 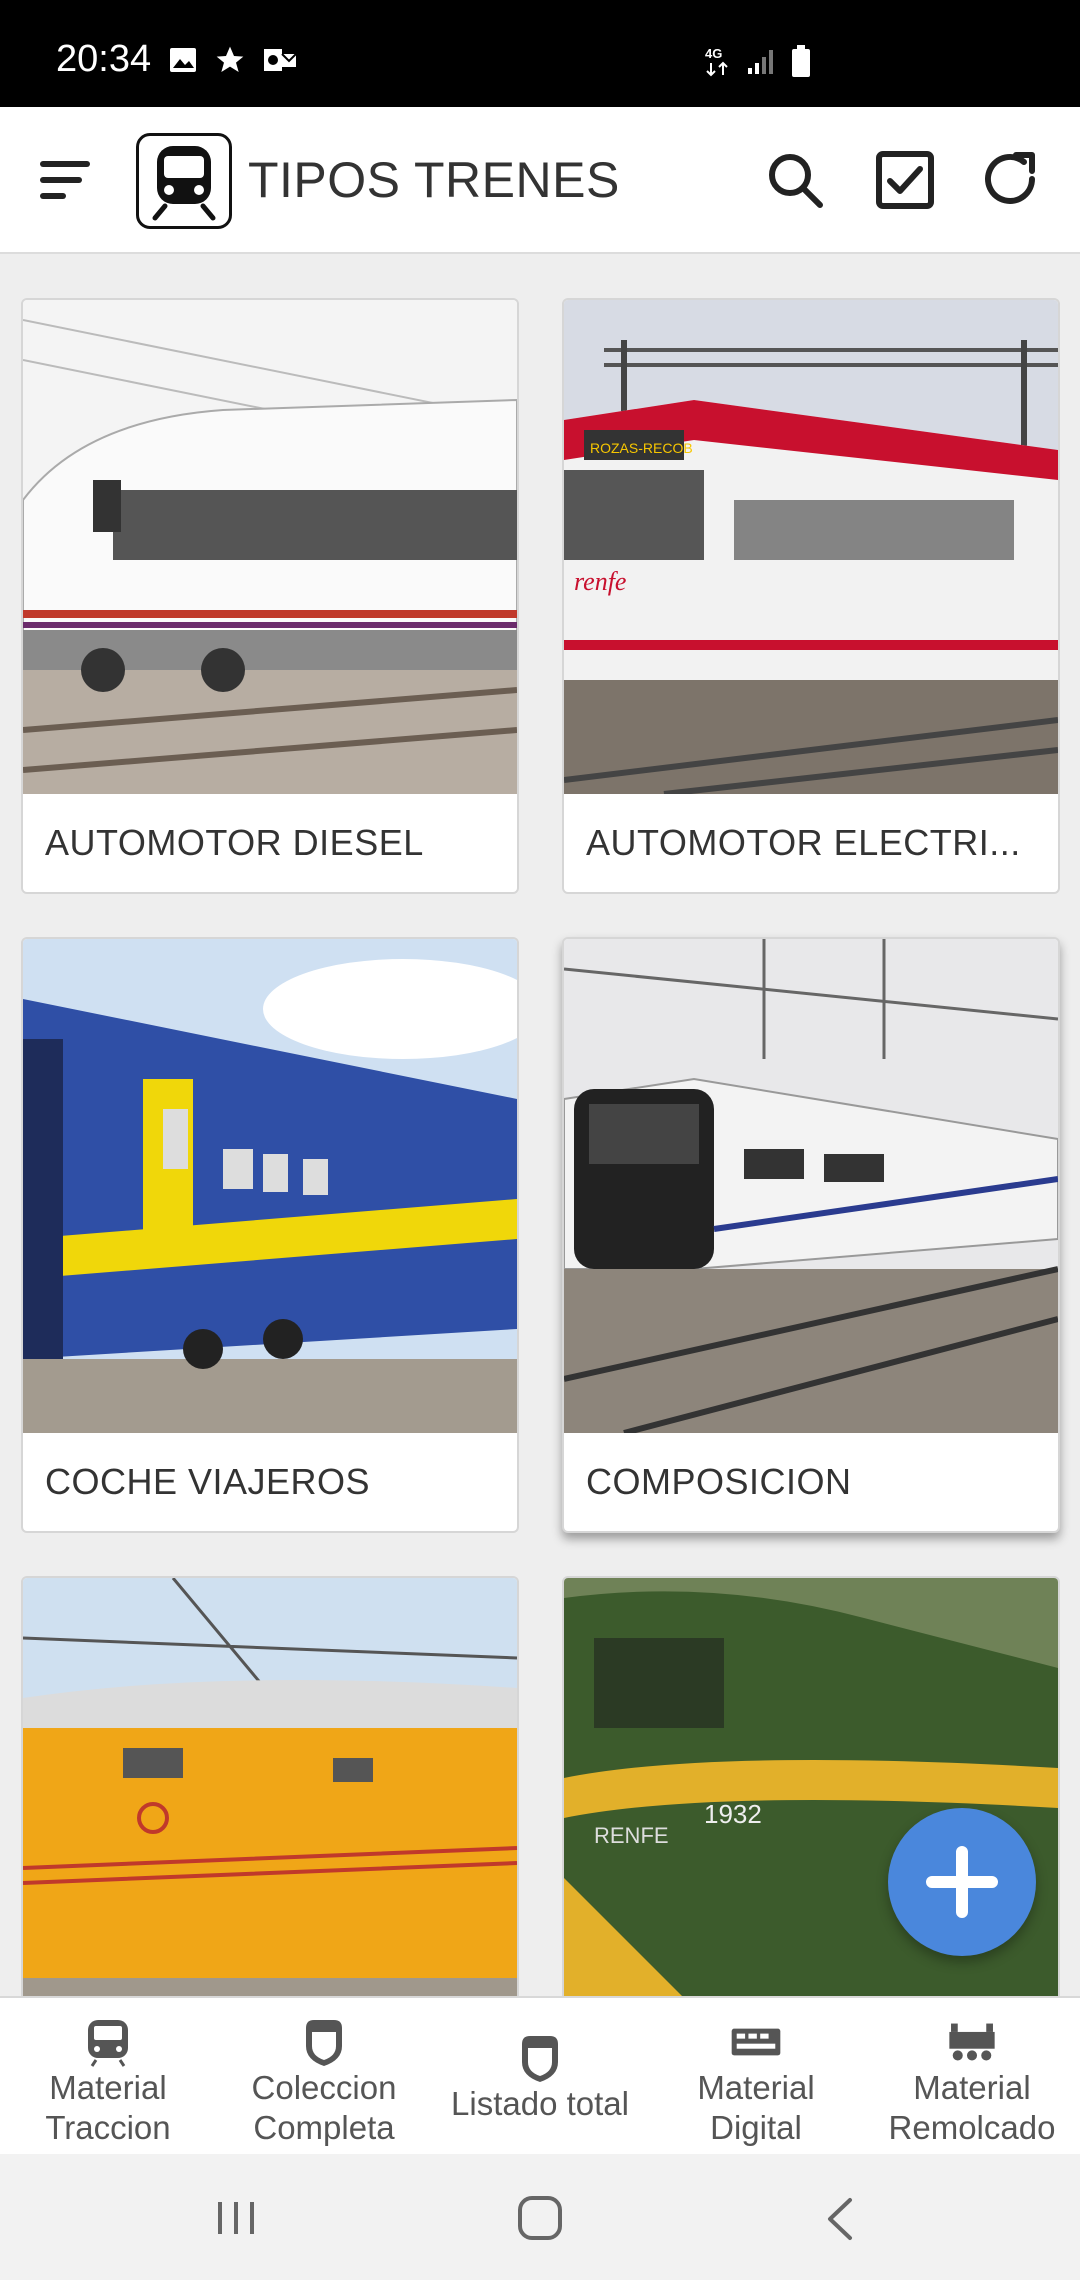 I want to click on nav-label: Material Traccion, so click(x=108, y=2107).